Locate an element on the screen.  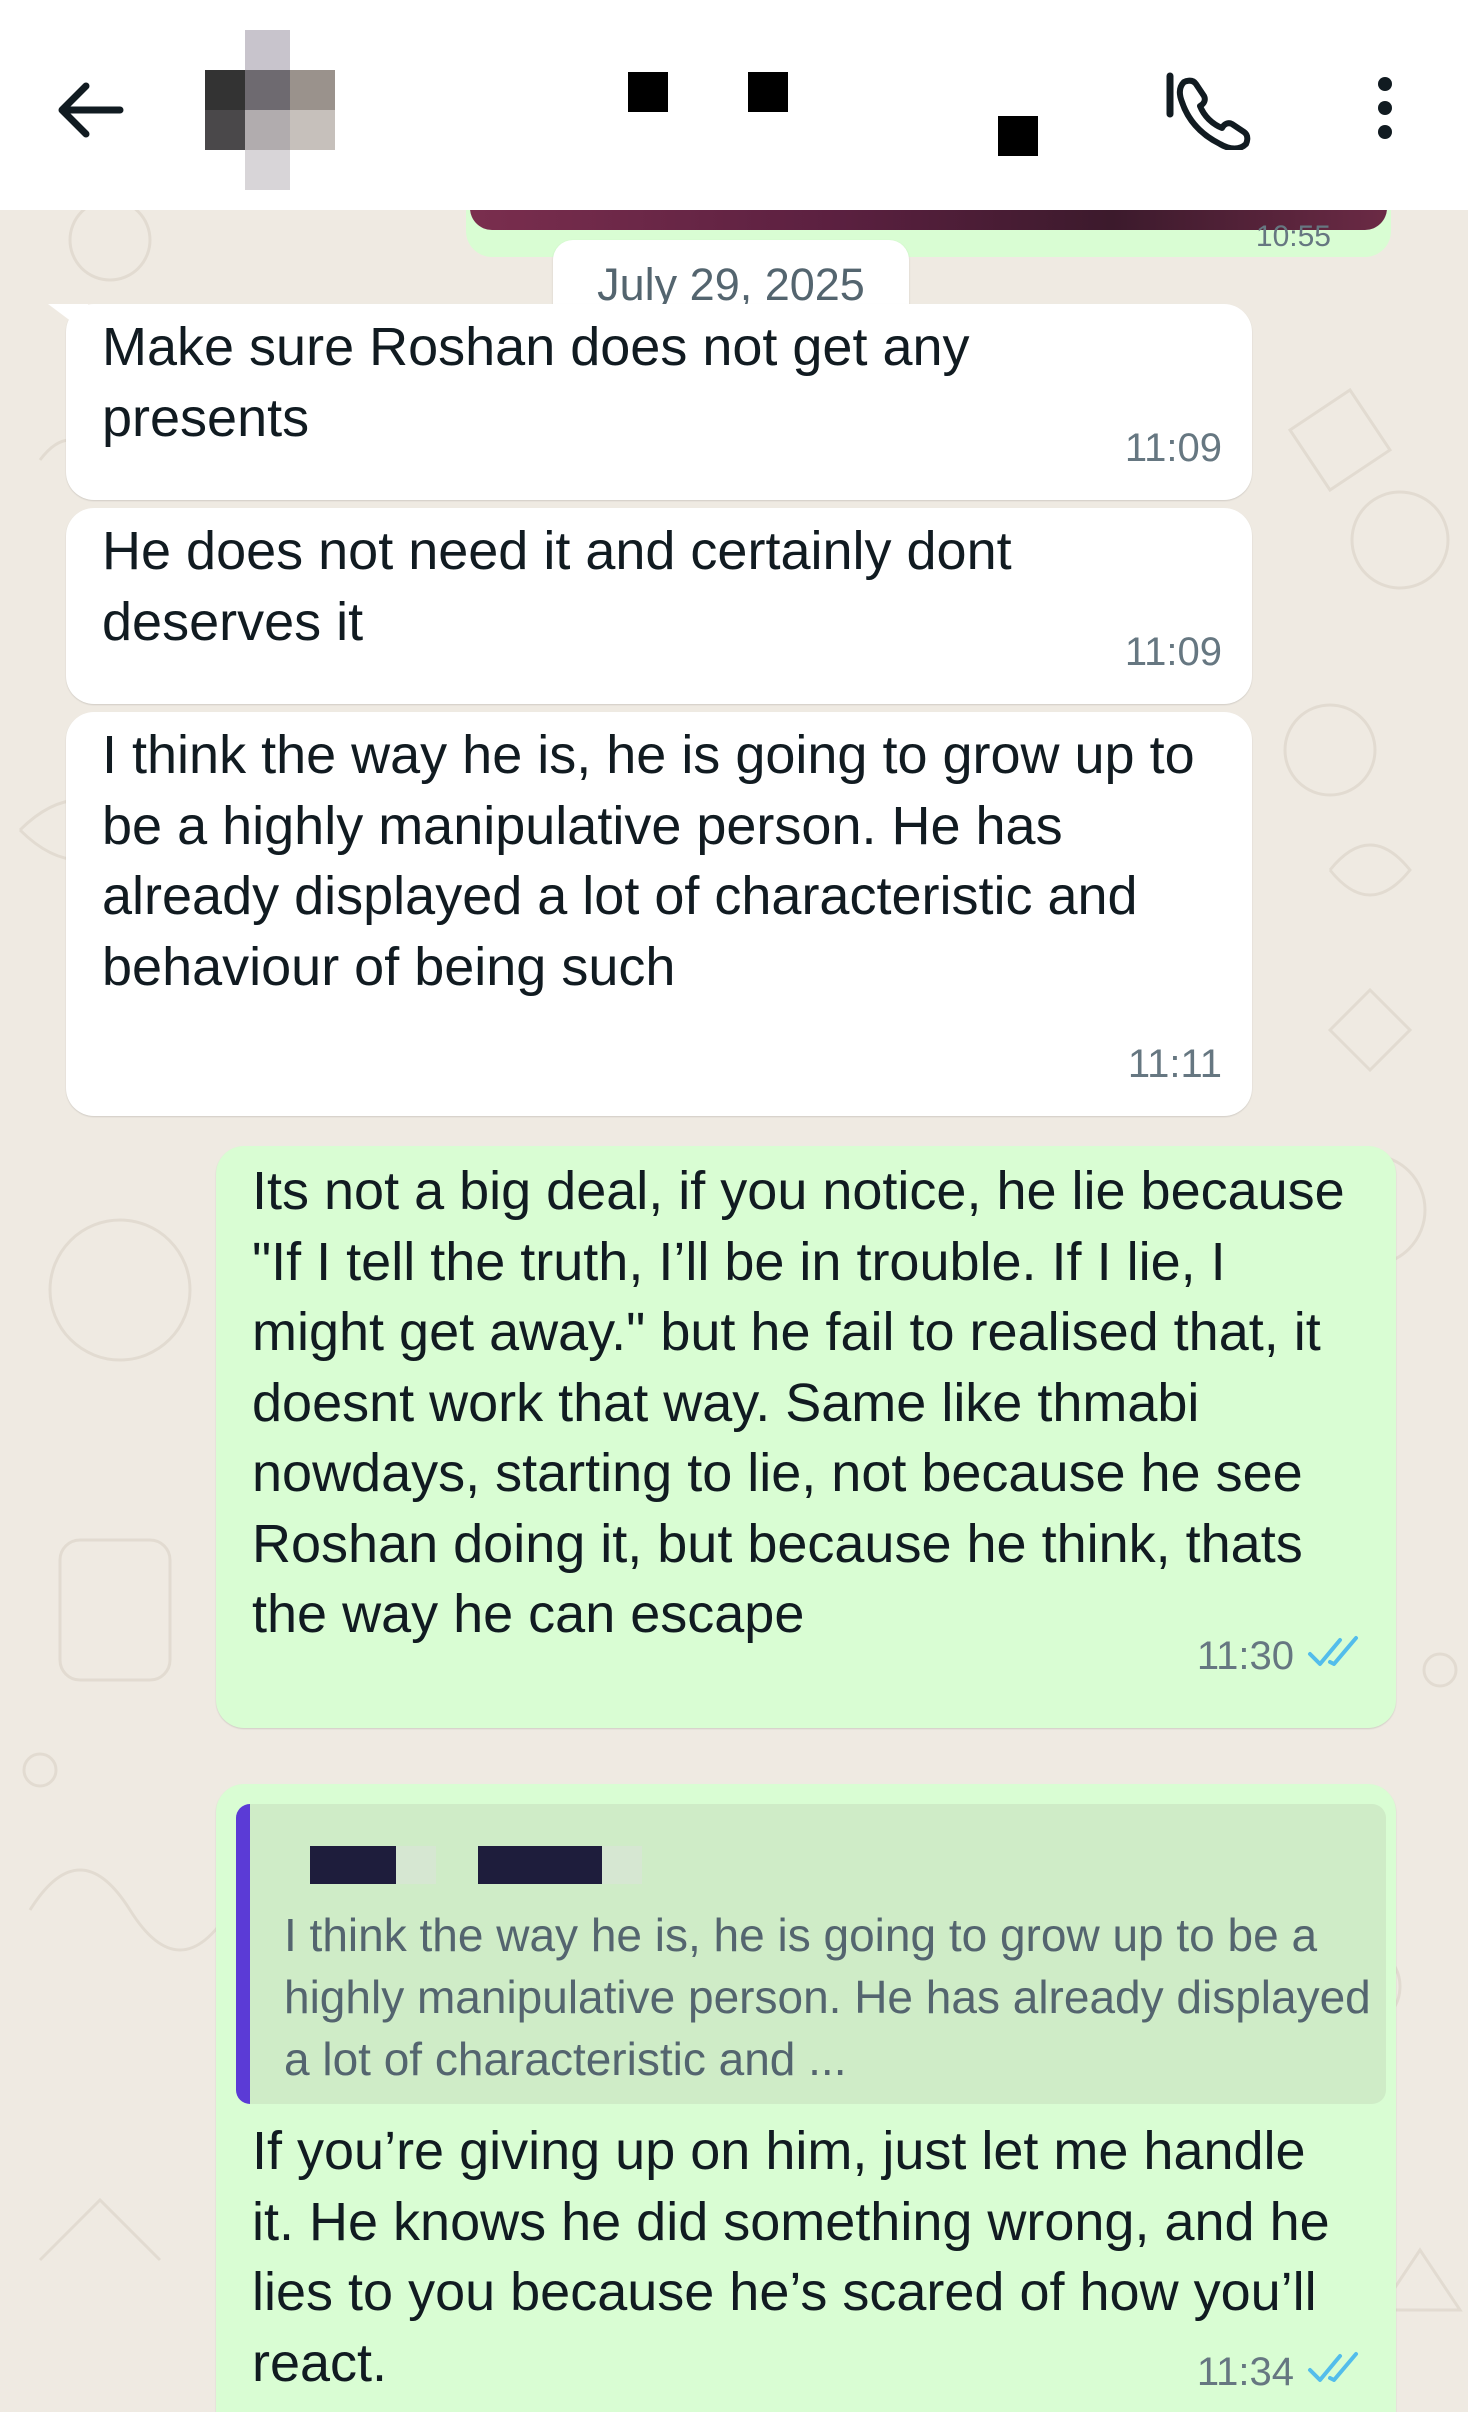
message-time: 11:34 is located at coordinates (1245, 2372).